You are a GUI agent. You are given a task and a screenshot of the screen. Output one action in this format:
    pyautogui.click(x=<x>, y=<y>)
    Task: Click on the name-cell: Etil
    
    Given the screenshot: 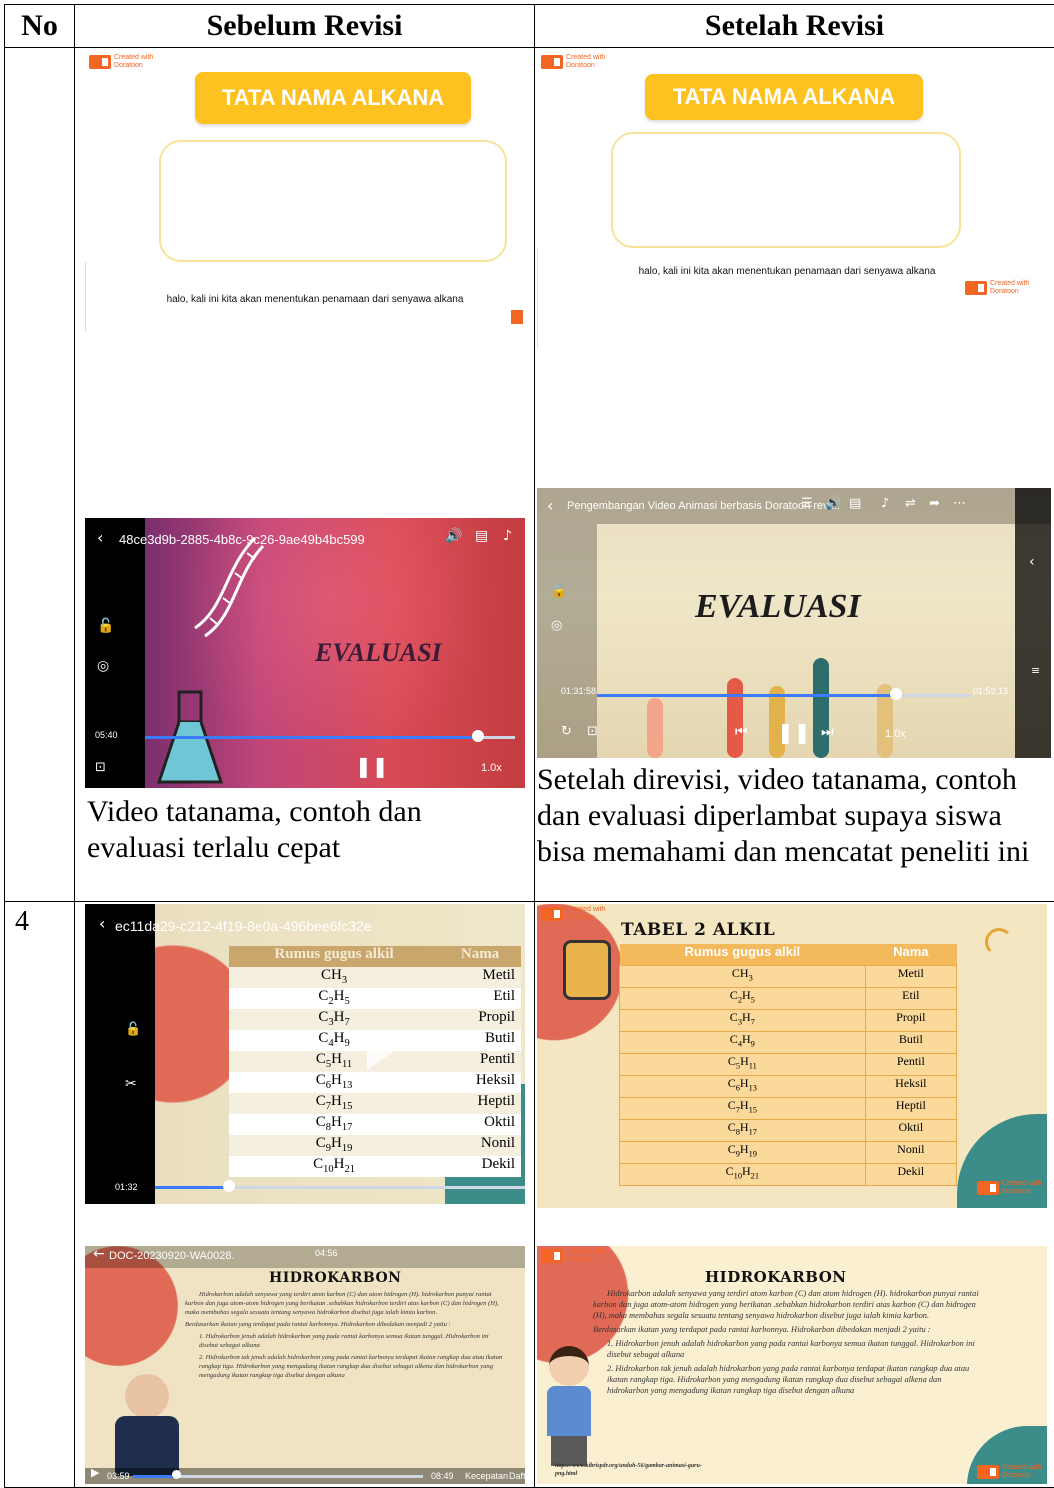 What is the action you would take?
    pyautogui.click(x=480, y=998)
    